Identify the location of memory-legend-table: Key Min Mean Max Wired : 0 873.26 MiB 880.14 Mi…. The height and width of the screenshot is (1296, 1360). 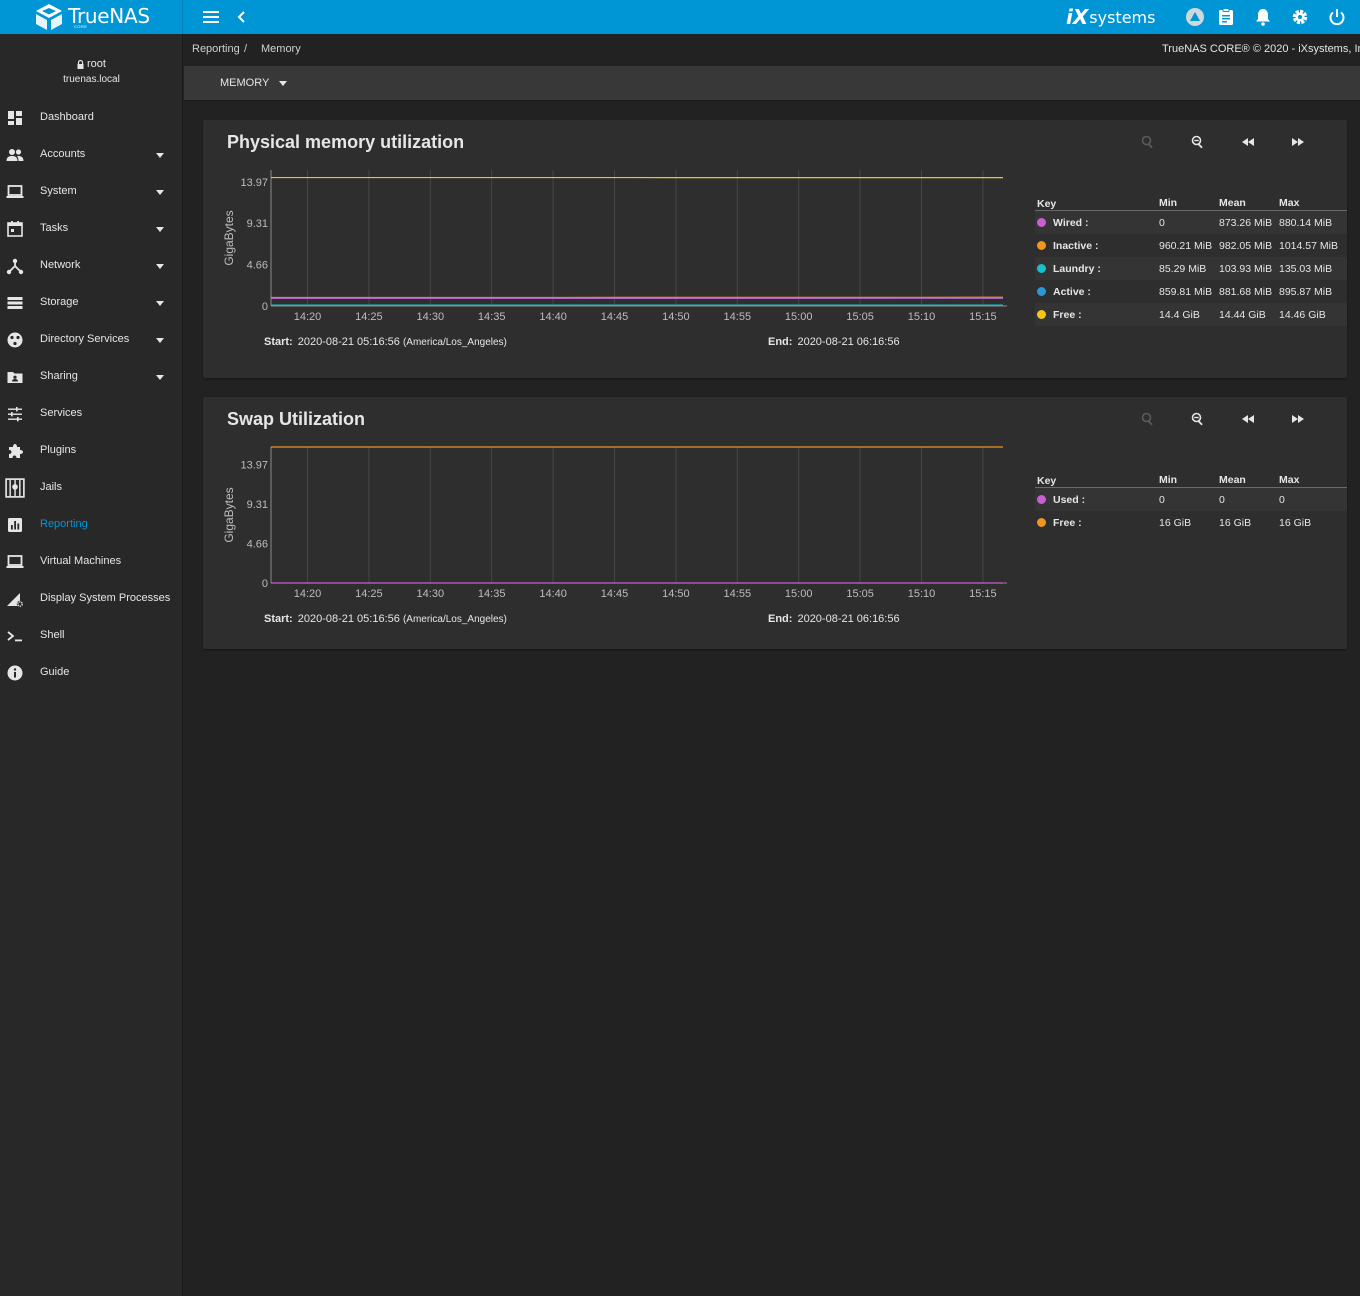
(1191, 261).